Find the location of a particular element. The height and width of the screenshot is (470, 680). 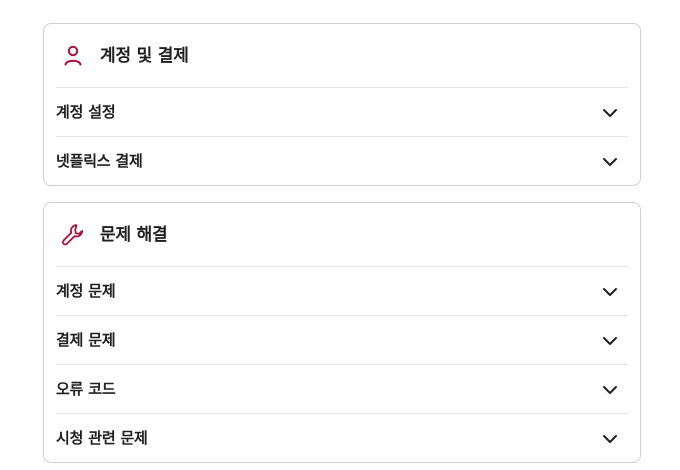

accordion-item-label: 계정 문제 is located at coordinates (86, 291).